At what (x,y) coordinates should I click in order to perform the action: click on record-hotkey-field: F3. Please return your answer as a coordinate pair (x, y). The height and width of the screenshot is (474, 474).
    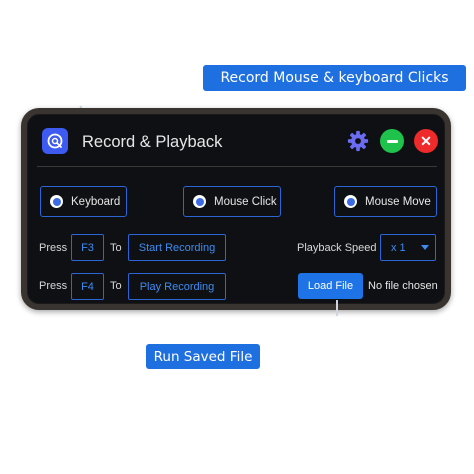
    Looking at the image, I should click on (87, 247).